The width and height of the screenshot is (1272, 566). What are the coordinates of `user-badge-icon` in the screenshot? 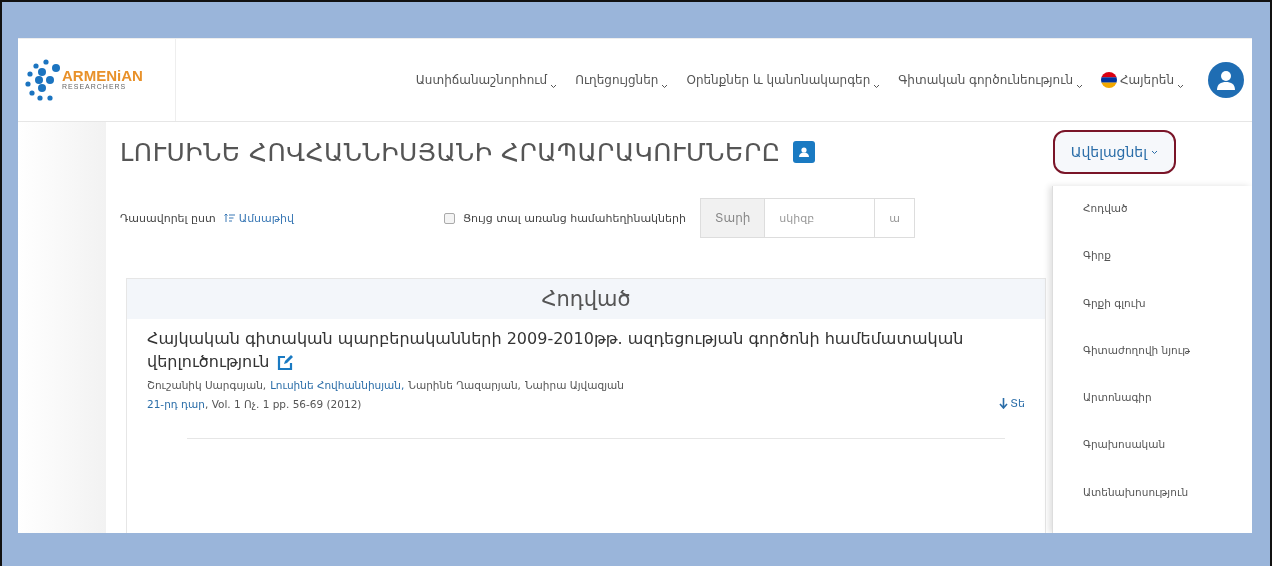 It's located at (803, 152).